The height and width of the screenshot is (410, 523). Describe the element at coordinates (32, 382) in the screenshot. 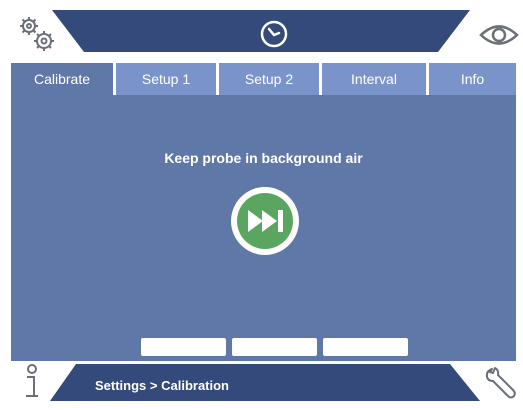

I see `info-icon` at that location.